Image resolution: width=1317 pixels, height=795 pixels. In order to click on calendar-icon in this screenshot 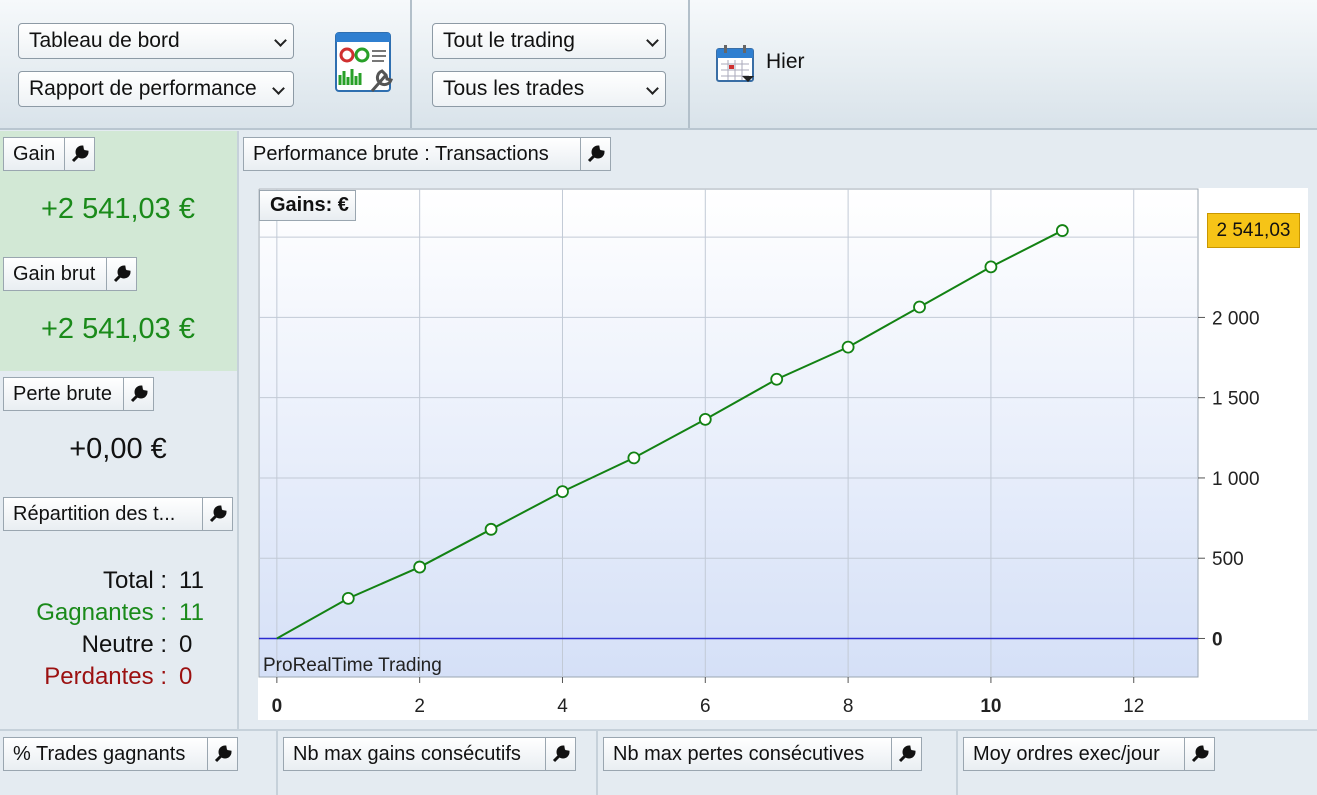, I will do `click(736, 64)`.